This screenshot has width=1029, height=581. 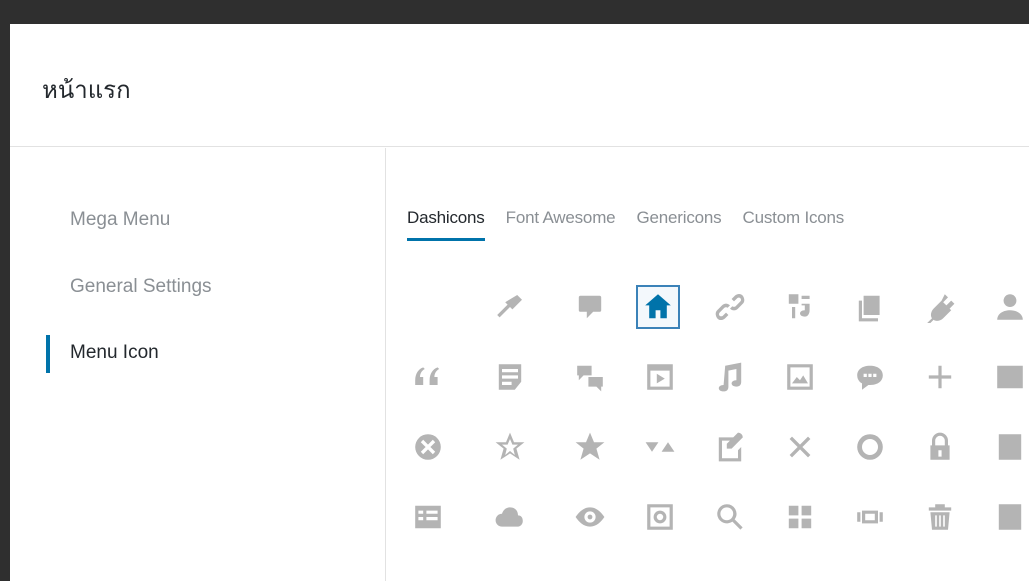 What do you see at coordinates (428, 447) in the screenshot?
I see `dismiss-icon` at bounding box center [428, 447].